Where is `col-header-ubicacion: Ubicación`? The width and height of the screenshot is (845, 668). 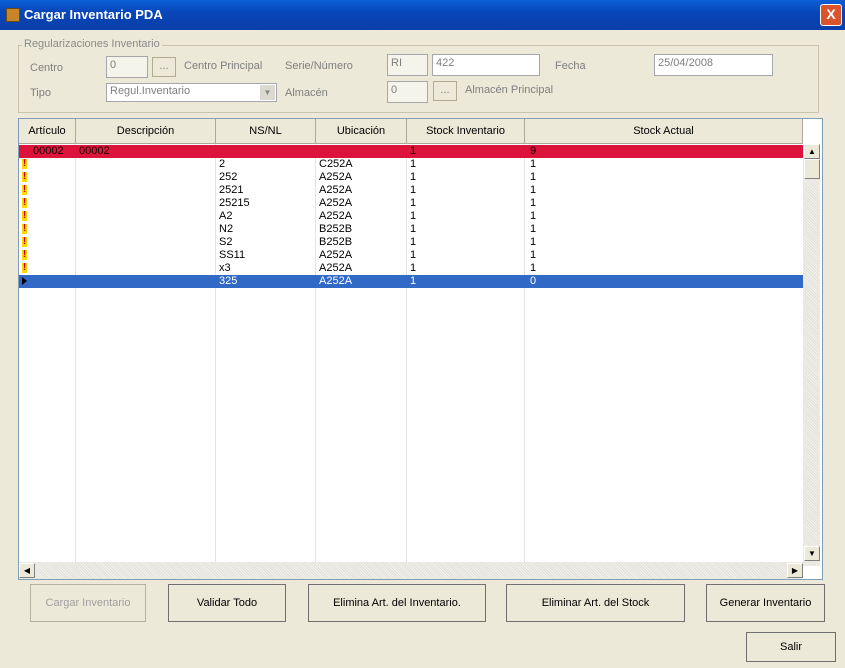 col-header-ubicacion: Ubicación is located at coordinates (361, 131).